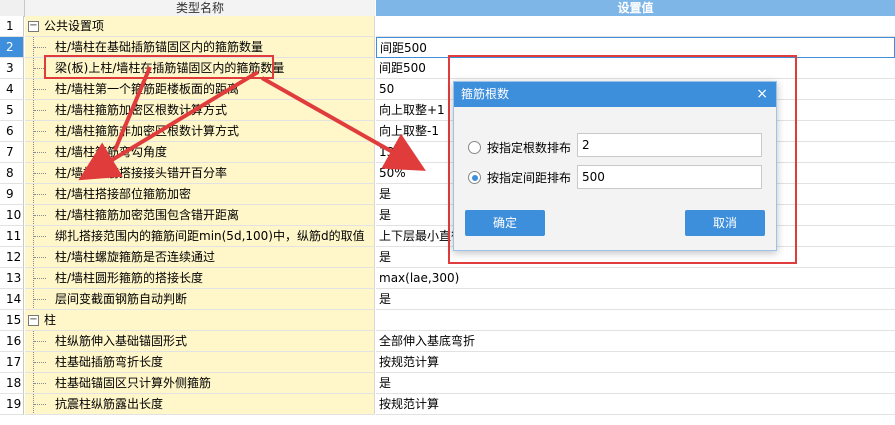 This screenshot has width=895, height=425. Describe the element at coordinates (725, 223) in the screenshot. I see `cancel-button: 取消` at that location.